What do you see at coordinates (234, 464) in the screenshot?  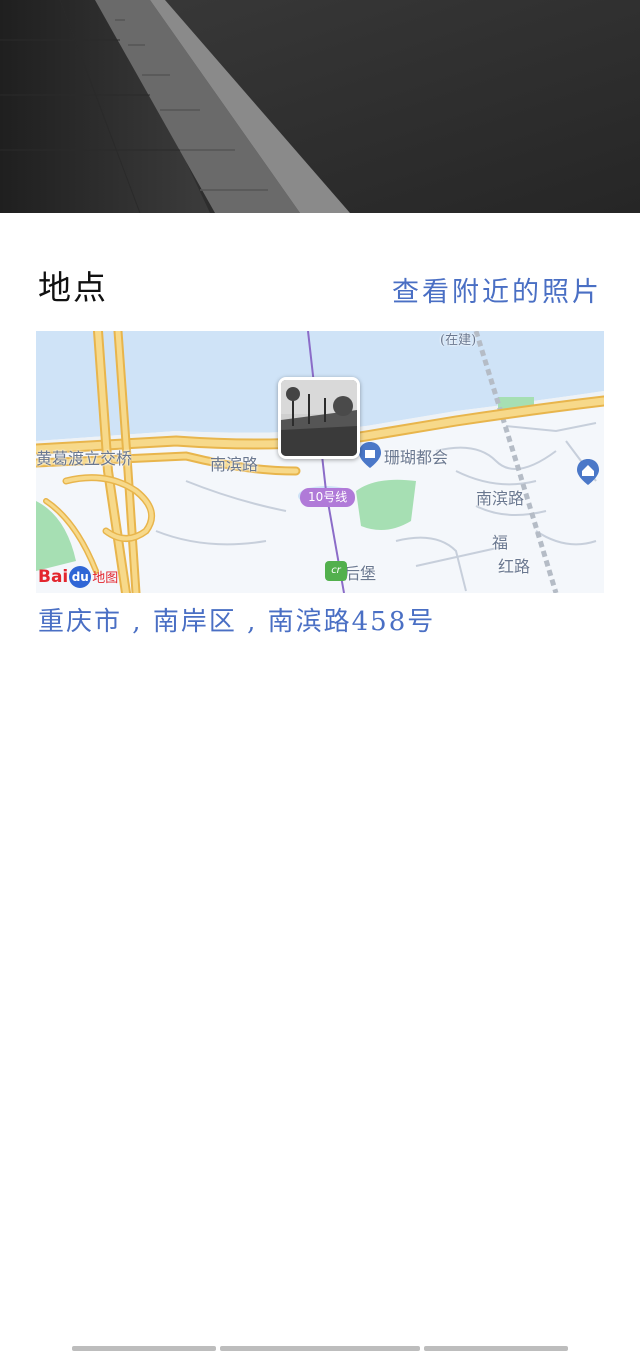 I see `map-label-road-west: 南滨路` at bounding box center [234, 464].